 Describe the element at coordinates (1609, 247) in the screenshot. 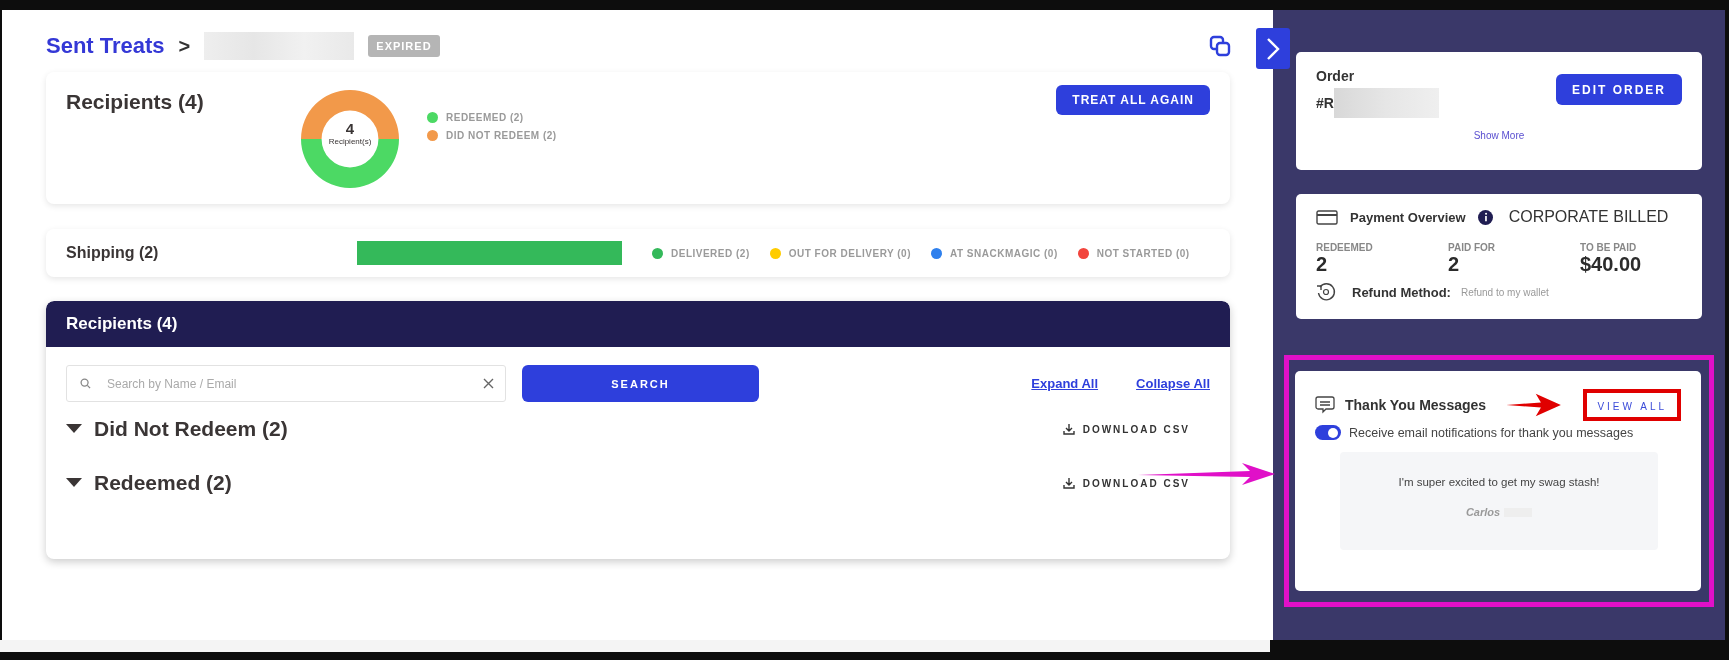

I see `stat-label: TO BE PAID` at that location.